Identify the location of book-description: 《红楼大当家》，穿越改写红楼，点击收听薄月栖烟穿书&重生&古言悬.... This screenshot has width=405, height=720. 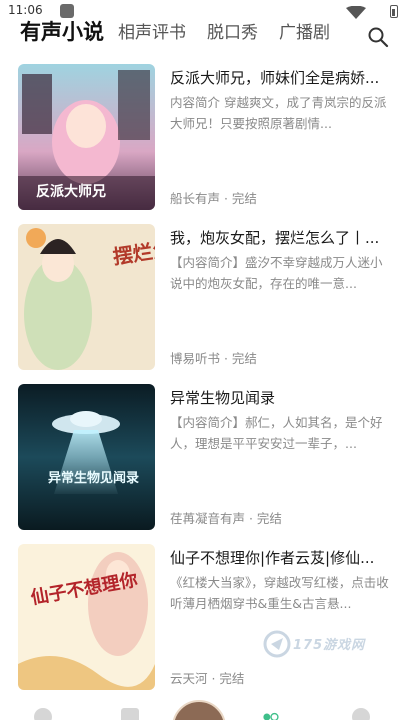
(279, 593).